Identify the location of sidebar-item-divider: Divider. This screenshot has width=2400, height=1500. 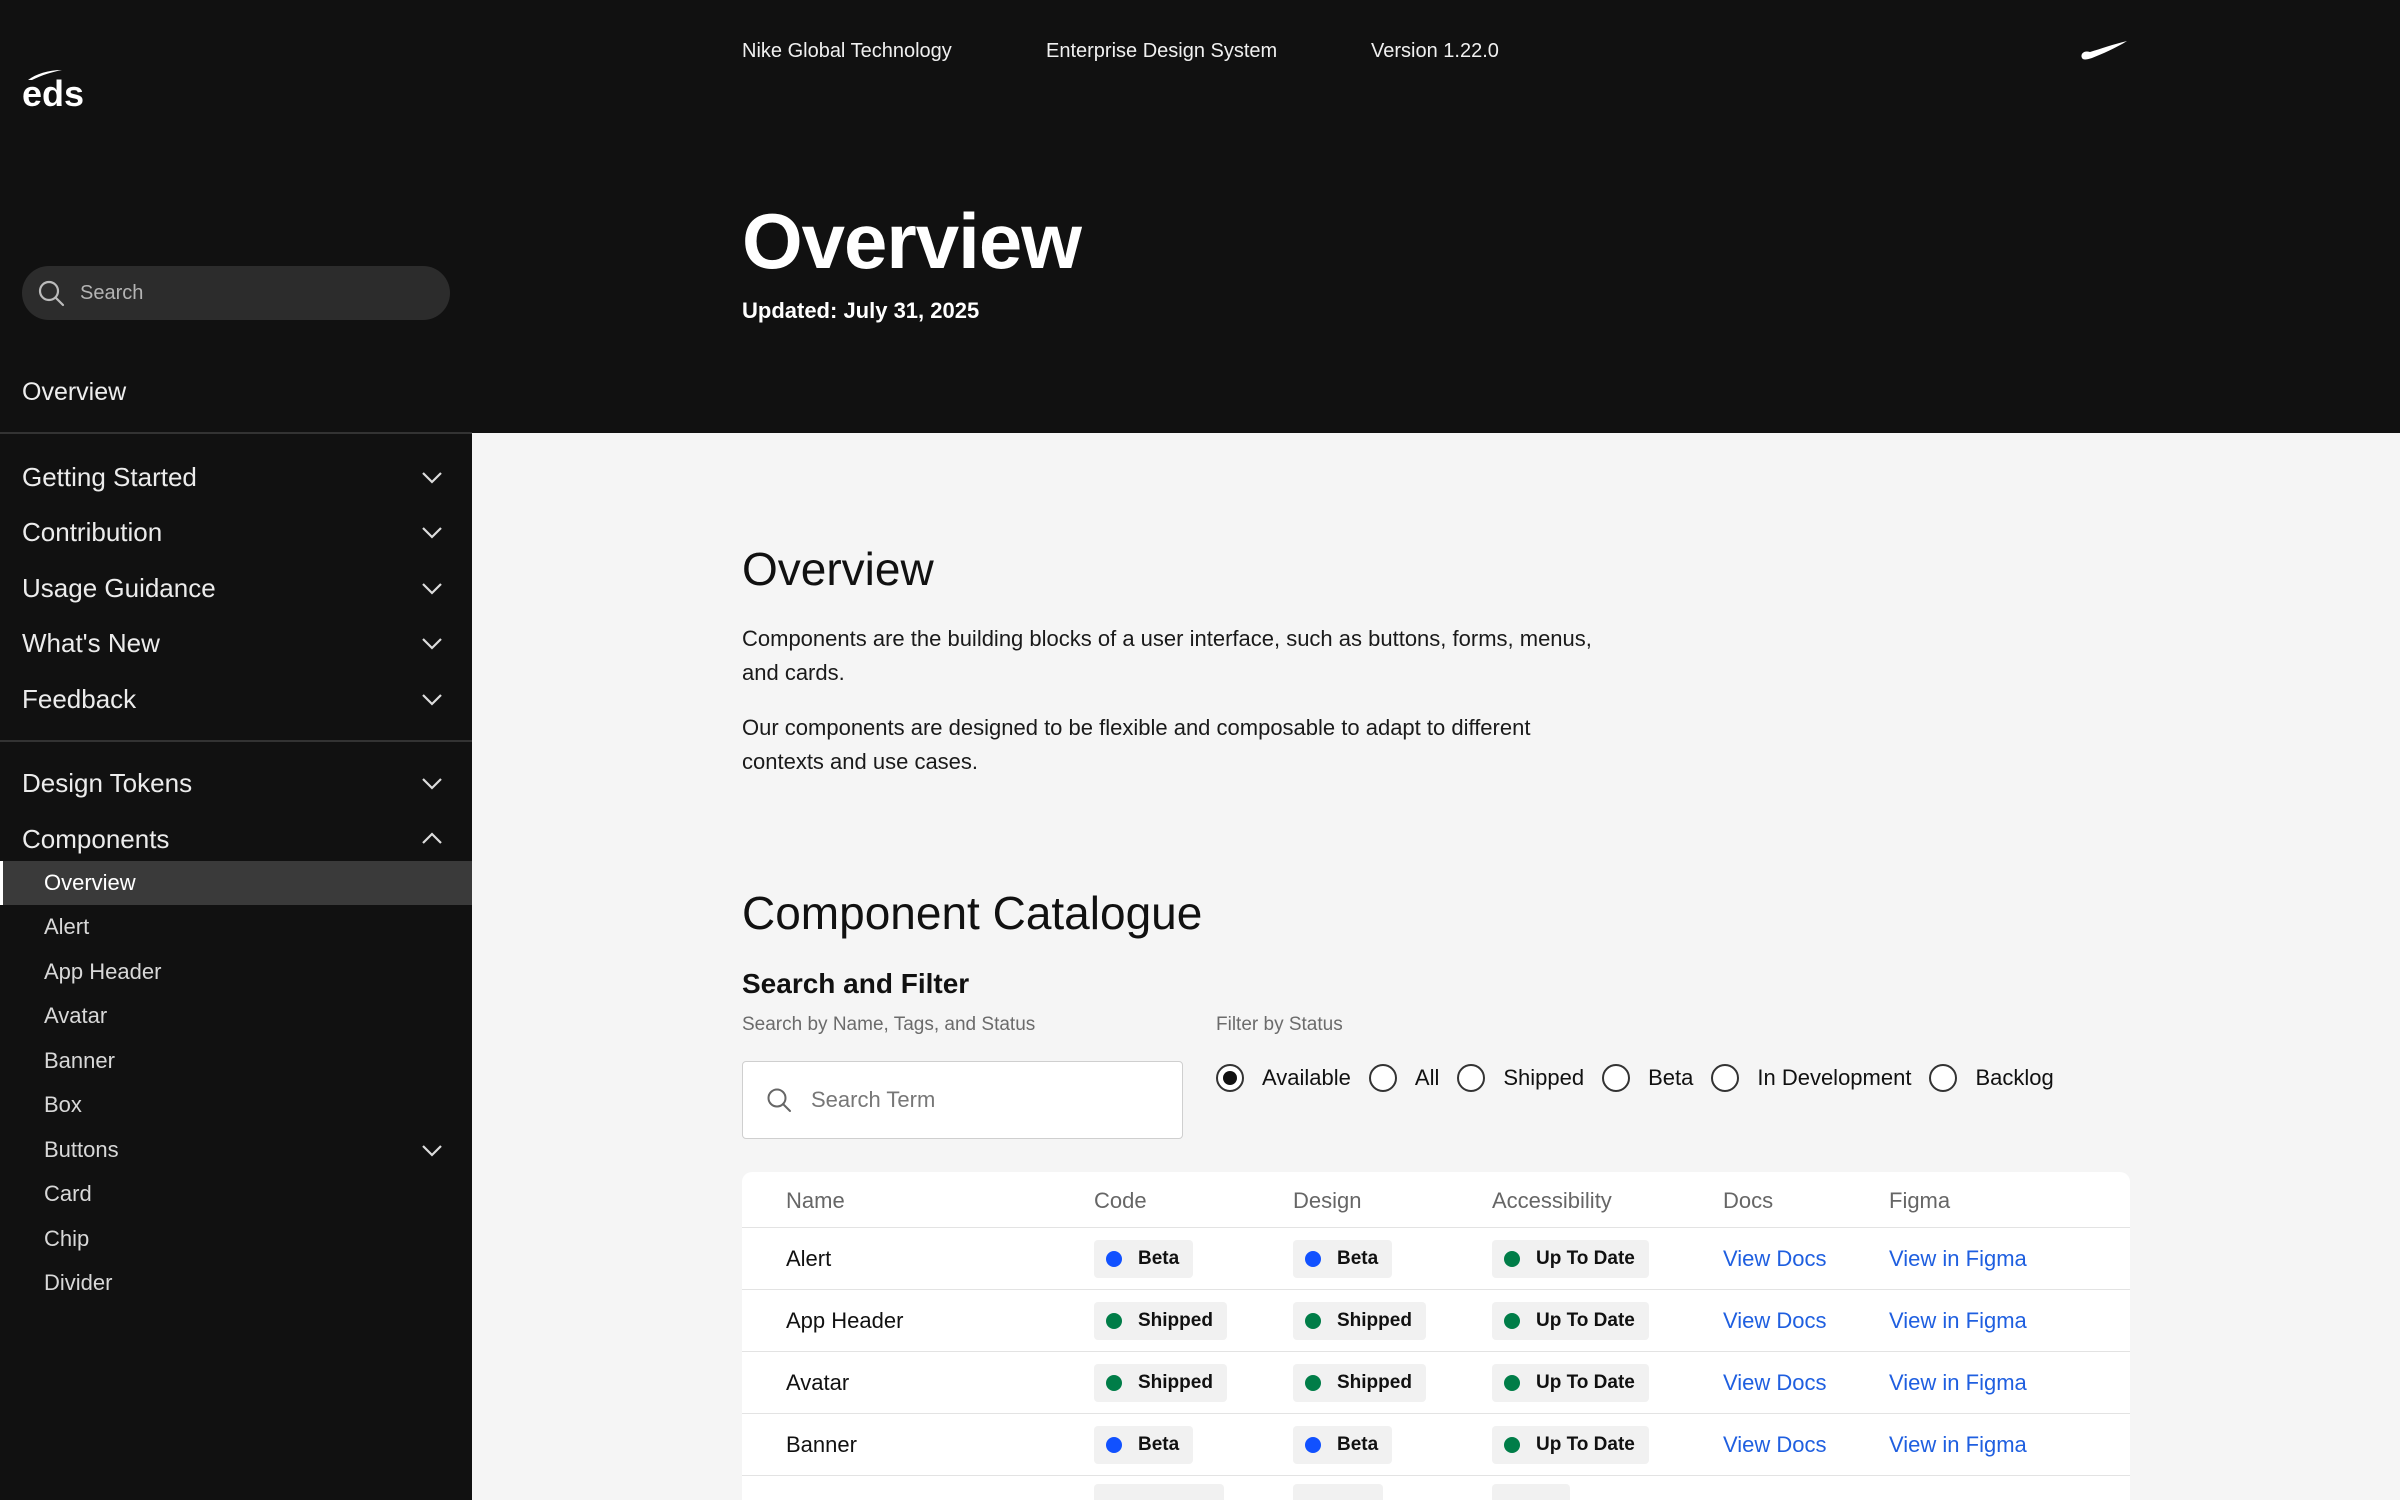
(236, 1283).